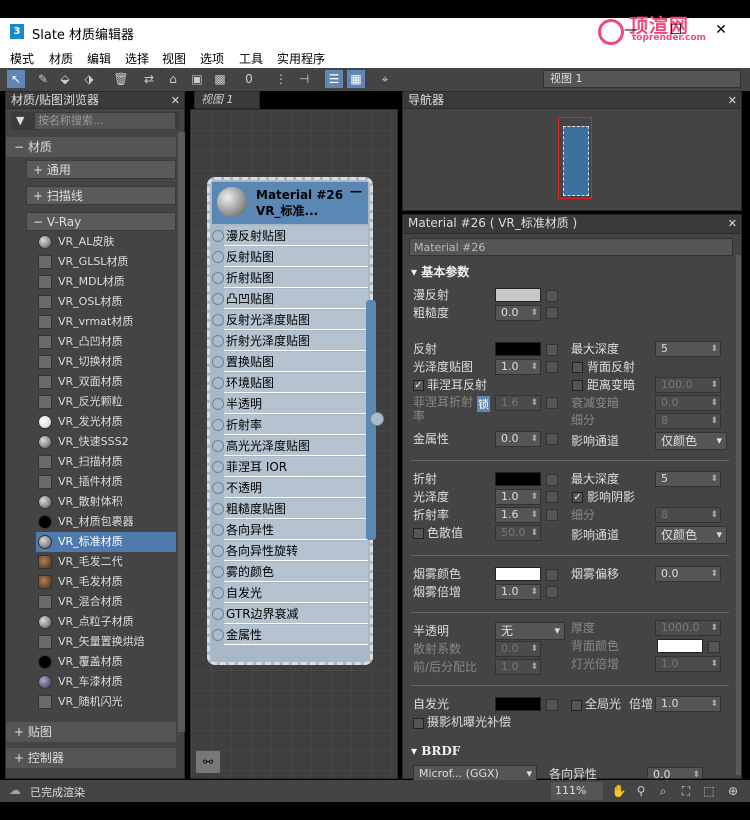 Image resolution: width=750 pixels, height=820 pixels. Describe the element at coordinates (106, 602) in the screenshot. I see `list-item: VR_混合材质` at that location.